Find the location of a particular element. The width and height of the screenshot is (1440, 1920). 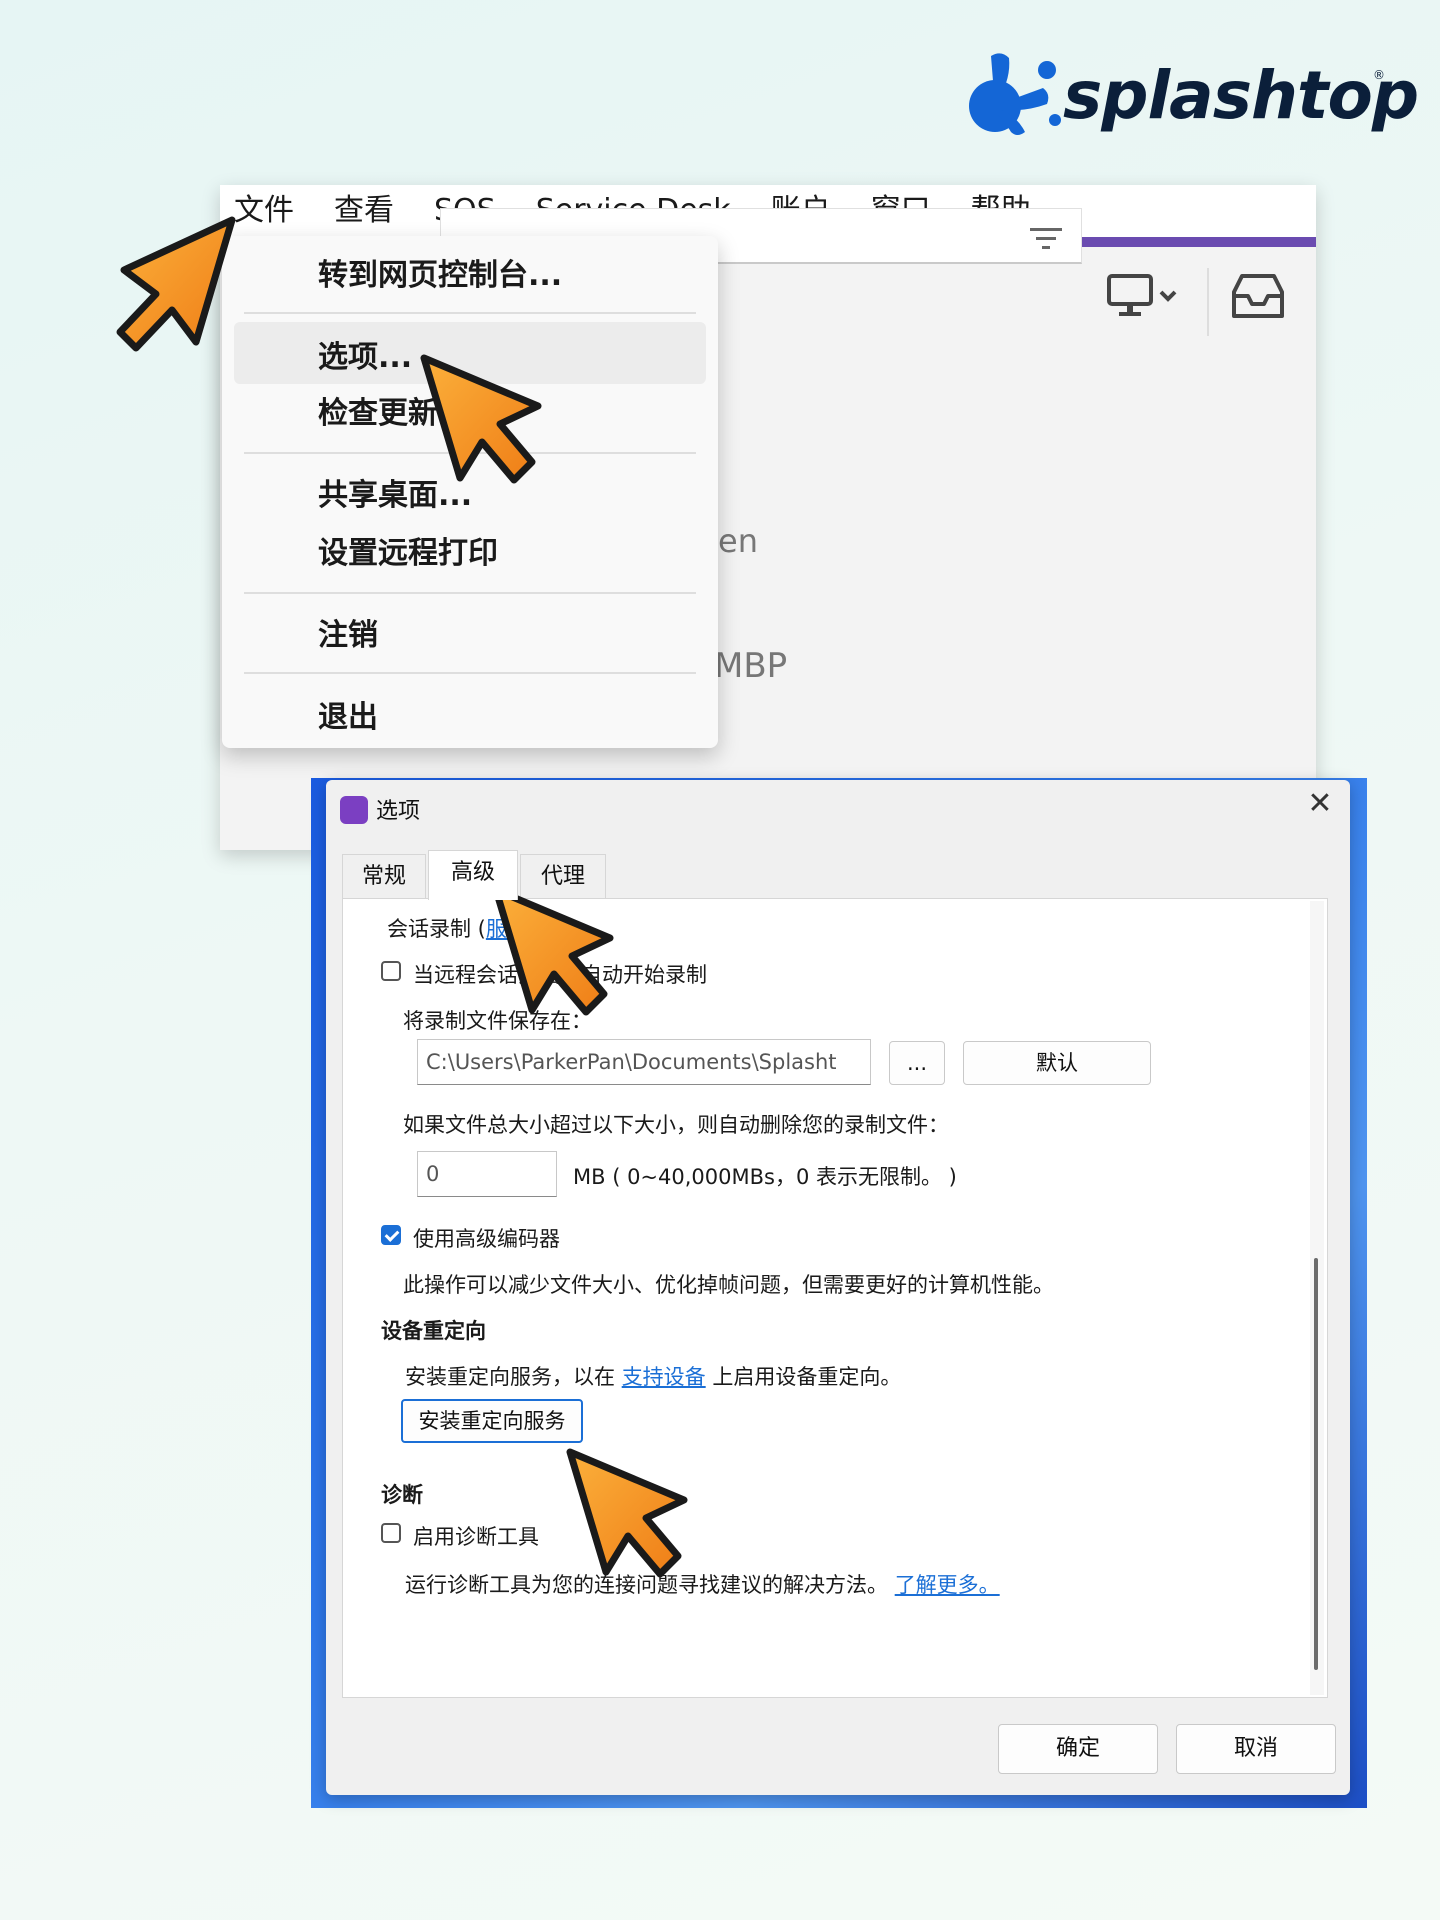

menu-item-exit: 退出 is located at coordinates (348, 714).